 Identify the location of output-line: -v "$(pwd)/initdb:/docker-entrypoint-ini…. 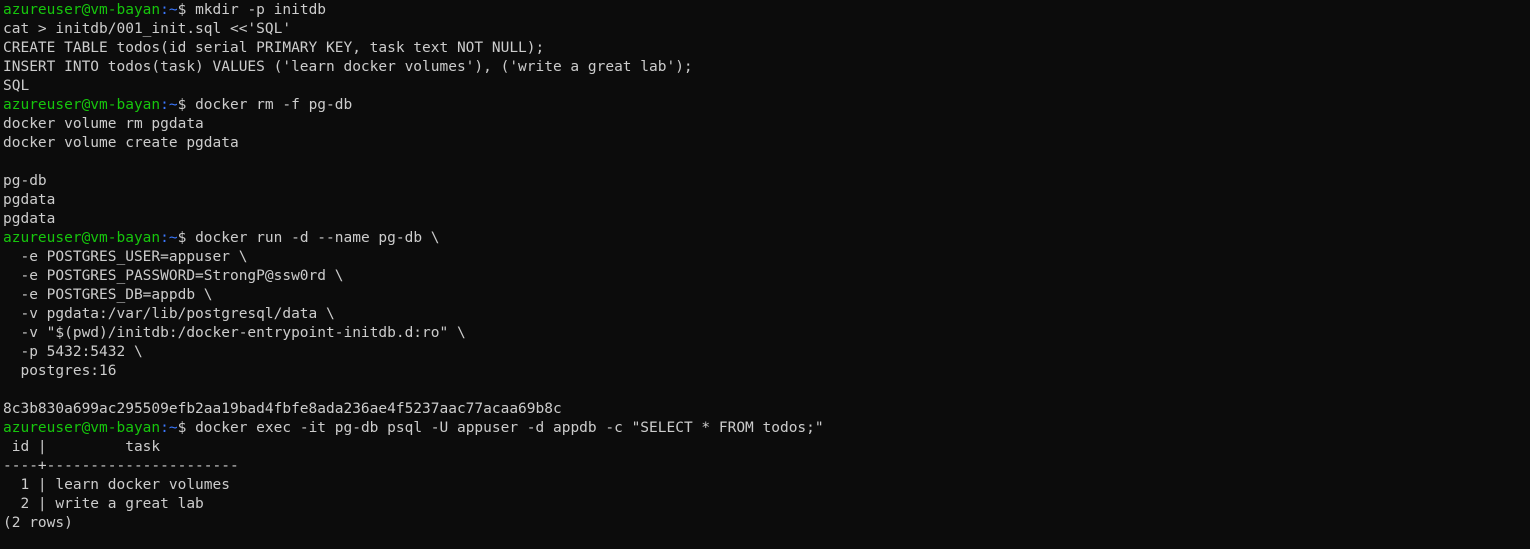
(234, 333).